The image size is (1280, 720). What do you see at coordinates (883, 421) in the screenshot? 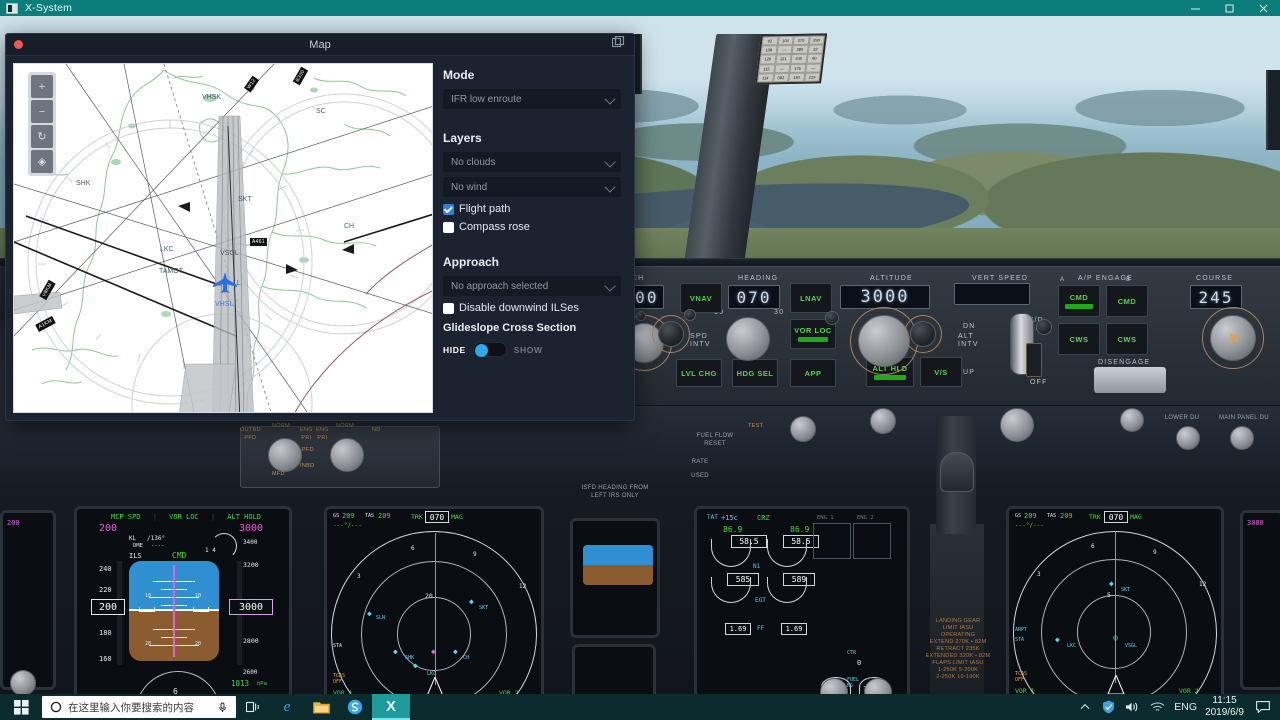
I see `dim-knob` at bounding box center [883, 421].